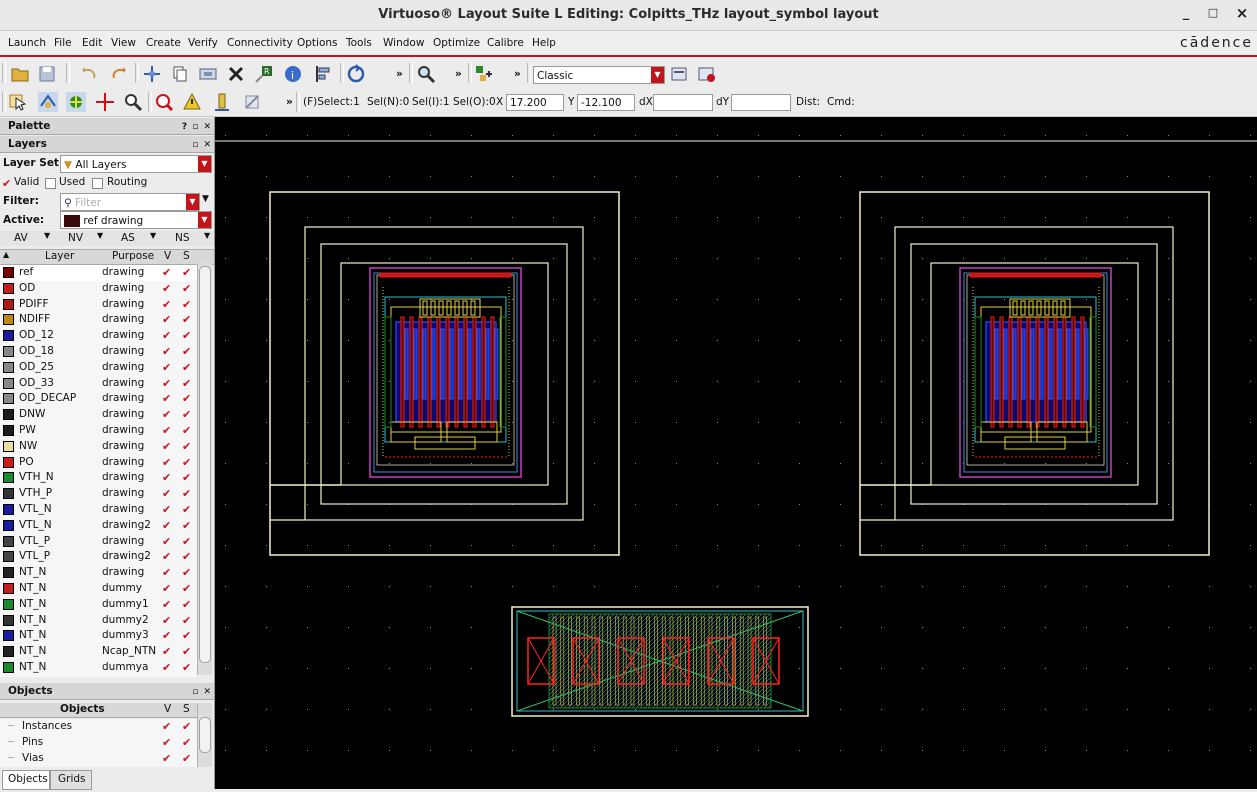 Image resolution: width=1257 pixels, height=792 pixels. Describe the element at coordinates (98, 399) in the screenshot. I see `layer-row: OD_DECAP drawing ✔ ✔` at that location.